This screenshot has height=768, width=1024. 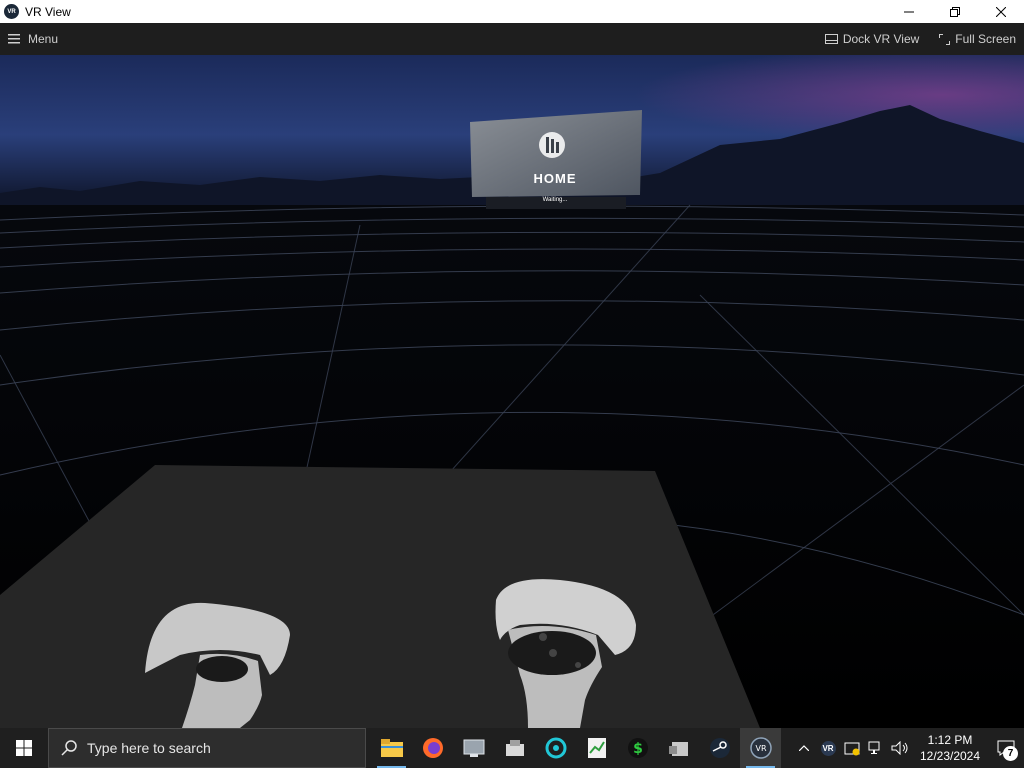 What do you see at coordinates (14, 39) in the screenshot?
I see `hamburger-icon` at bounding box center [14, 39].